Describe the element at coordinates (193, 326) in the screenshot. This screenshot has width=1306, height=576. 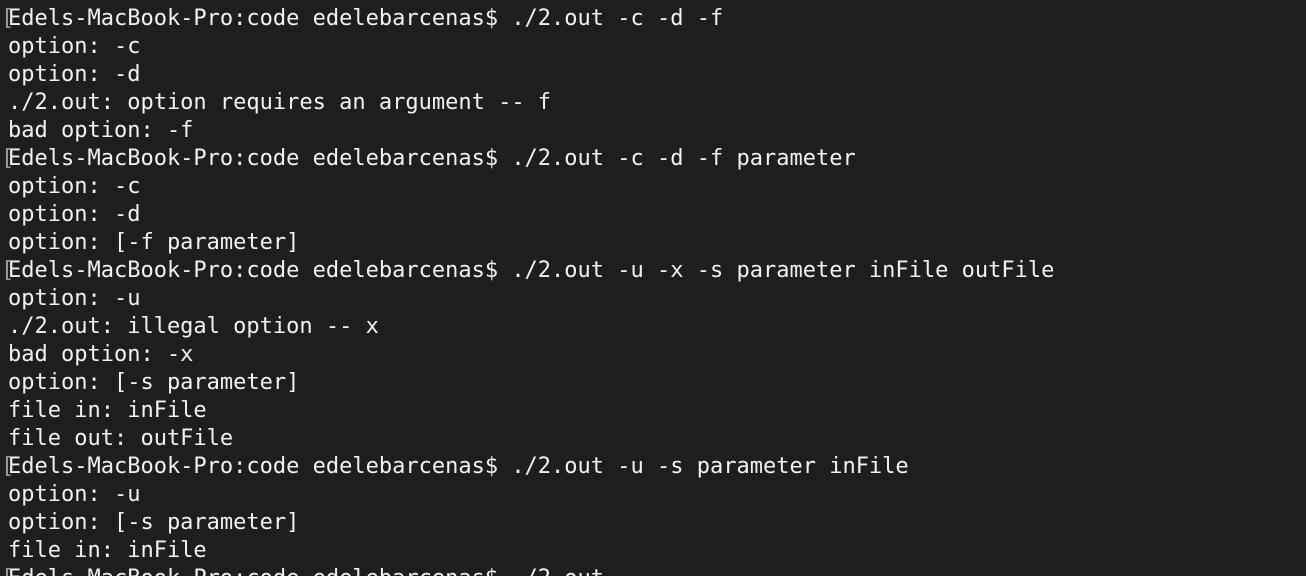
I see `terminal-line-text: ./2.out: illegal option -- x` at that location.